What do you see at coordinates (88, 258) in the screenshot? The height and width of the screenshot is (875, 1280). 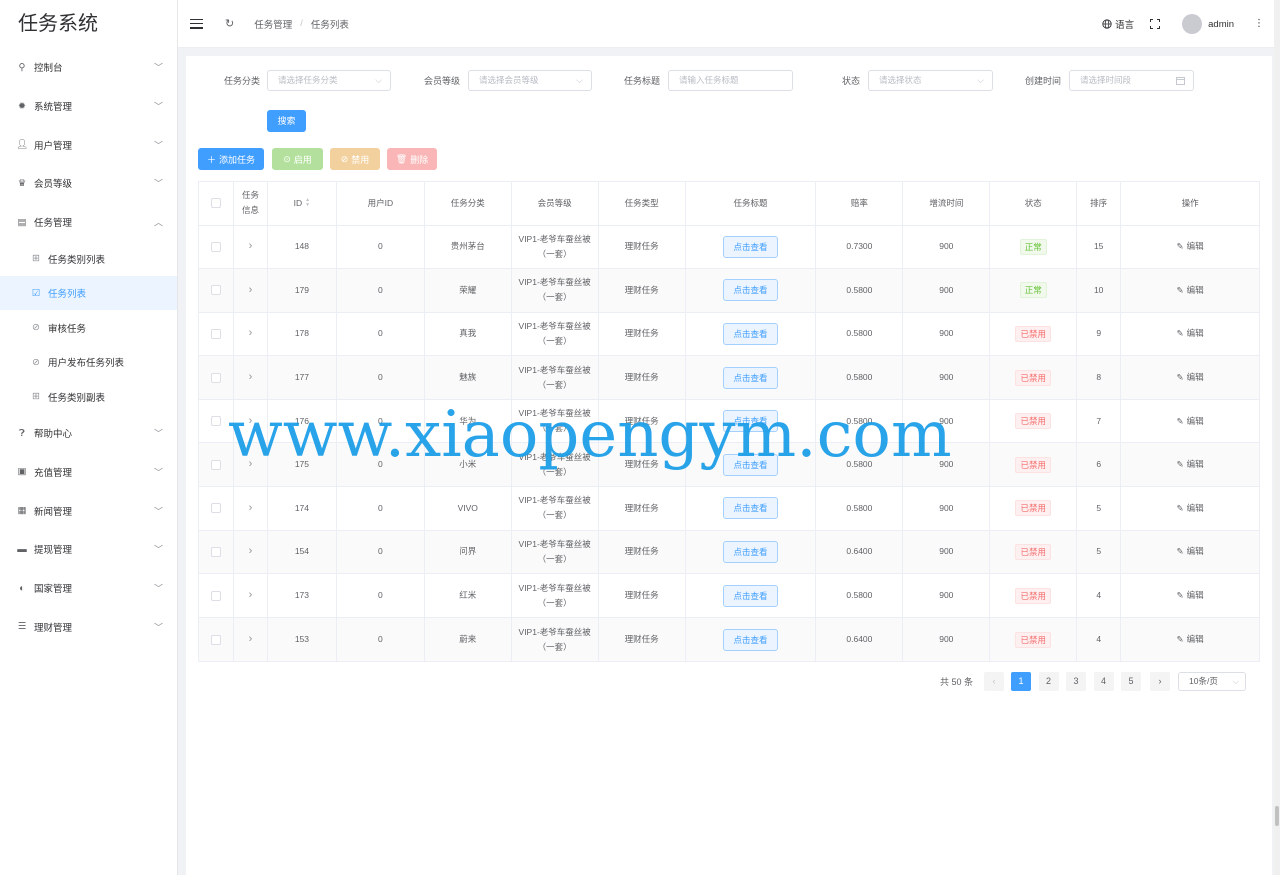 I see `sidebar-subitem: ⊞ 任务类别列表` at bounding box center [88, 258].